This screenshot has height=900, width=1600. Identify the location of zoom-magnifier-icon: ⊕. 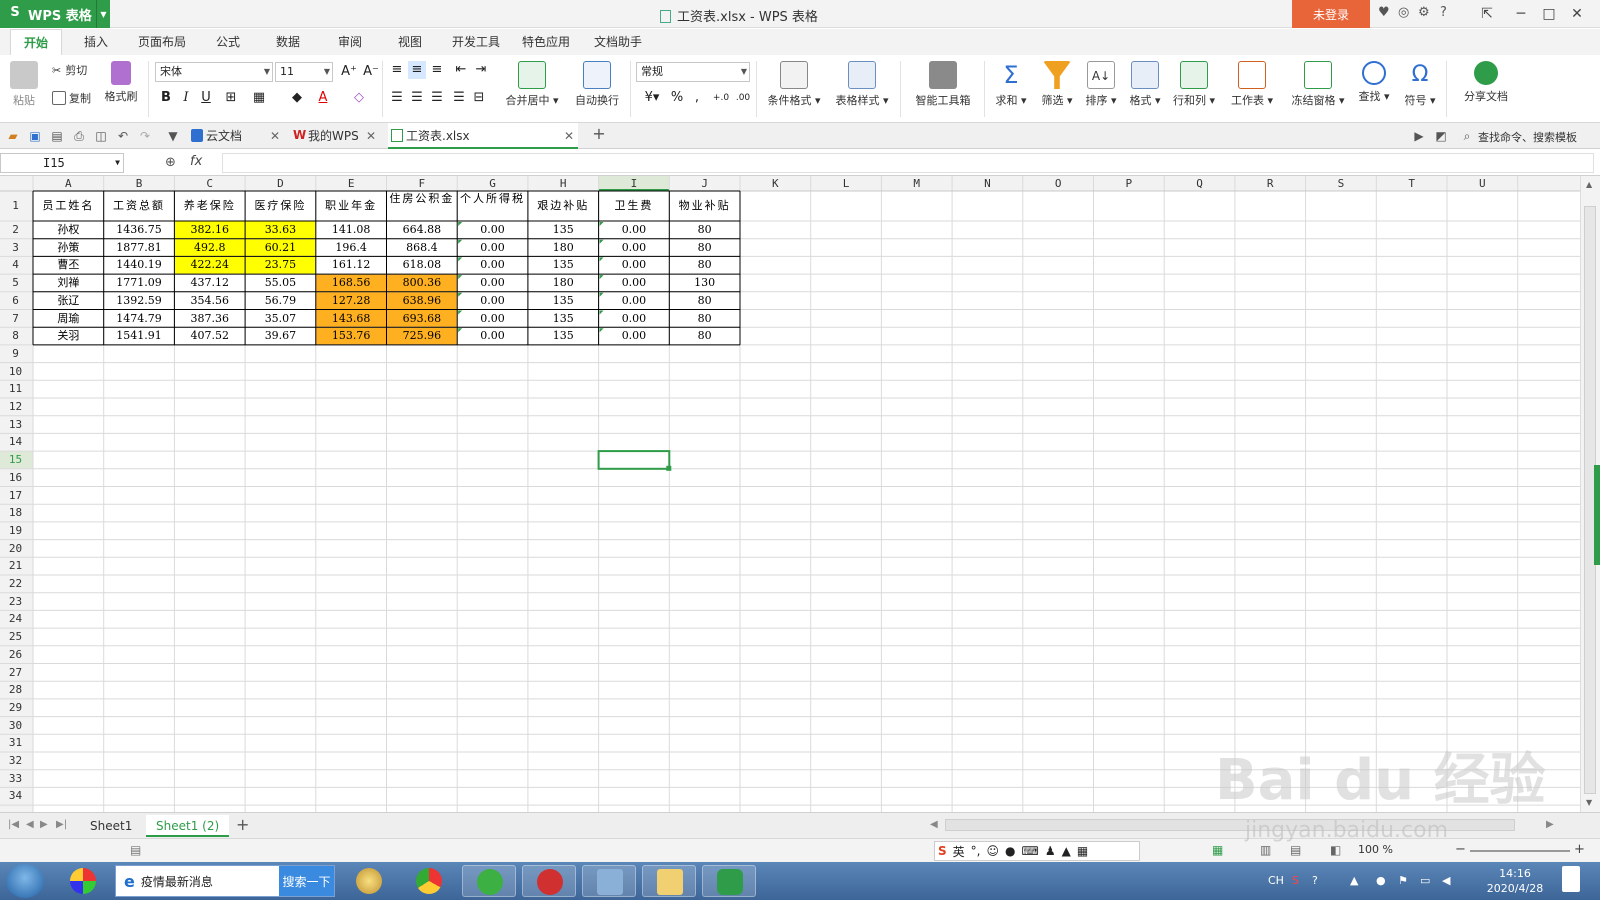
(170, 162).